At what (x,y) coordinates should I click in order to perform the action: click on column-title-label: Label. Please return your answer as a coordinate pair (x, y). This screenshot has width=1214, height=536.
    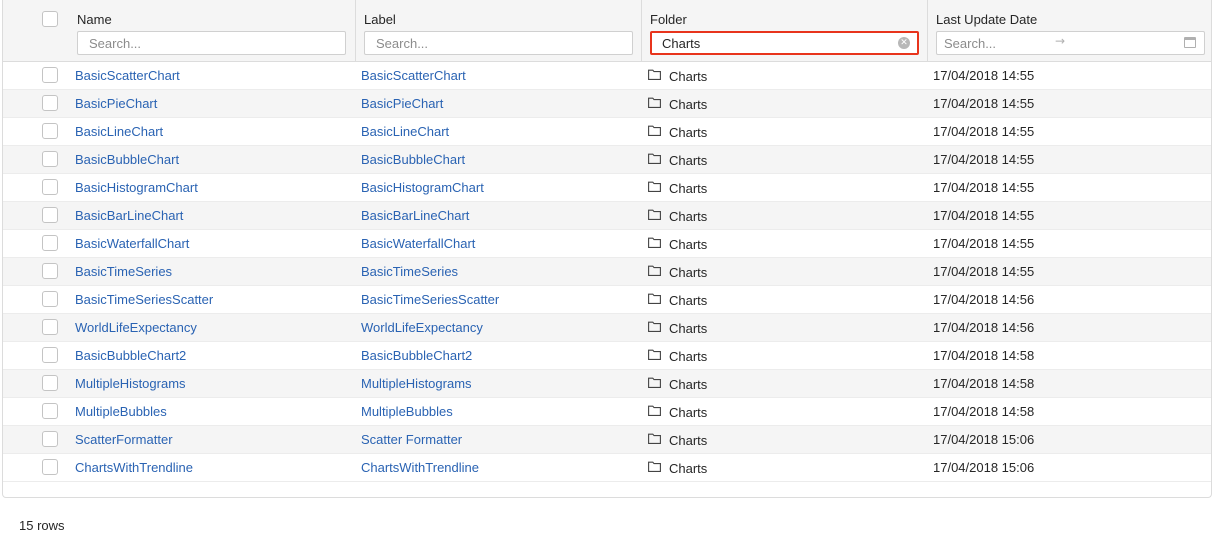
    Looking at the image, I should click on (380, 19).